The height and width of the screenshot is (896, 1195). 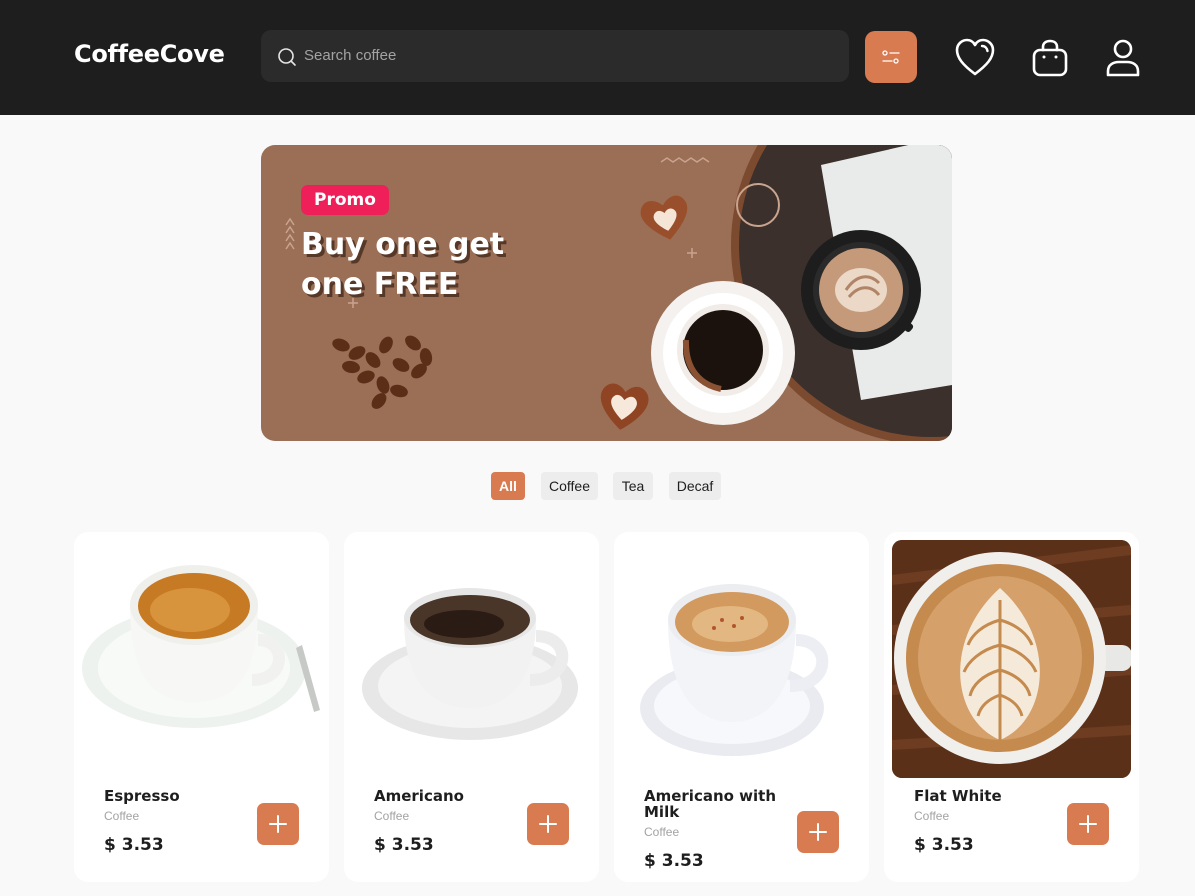 What do you see at coordinates (149, 54) in the screenshot?
I see `app-logo: CoffeeCove` at bounding box center [149, 54].